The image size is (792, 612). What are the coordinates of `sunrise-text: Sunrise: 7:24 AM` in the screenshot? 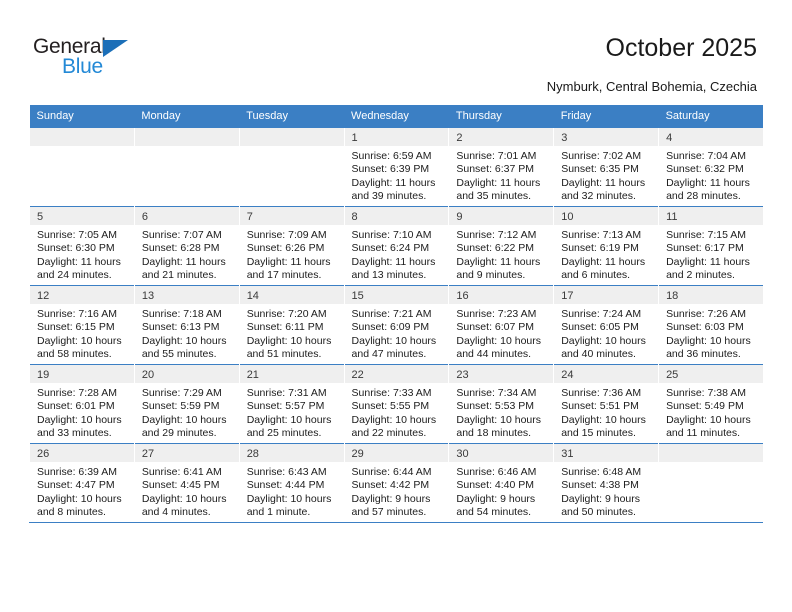 It's located at (601, 314).